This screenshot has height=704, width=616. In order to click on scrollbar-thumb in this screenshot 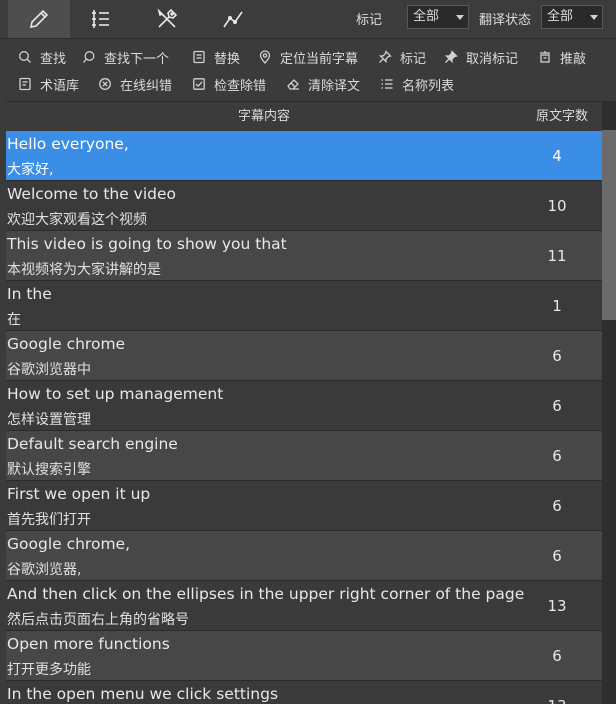, I will do `click(609, 225)`.